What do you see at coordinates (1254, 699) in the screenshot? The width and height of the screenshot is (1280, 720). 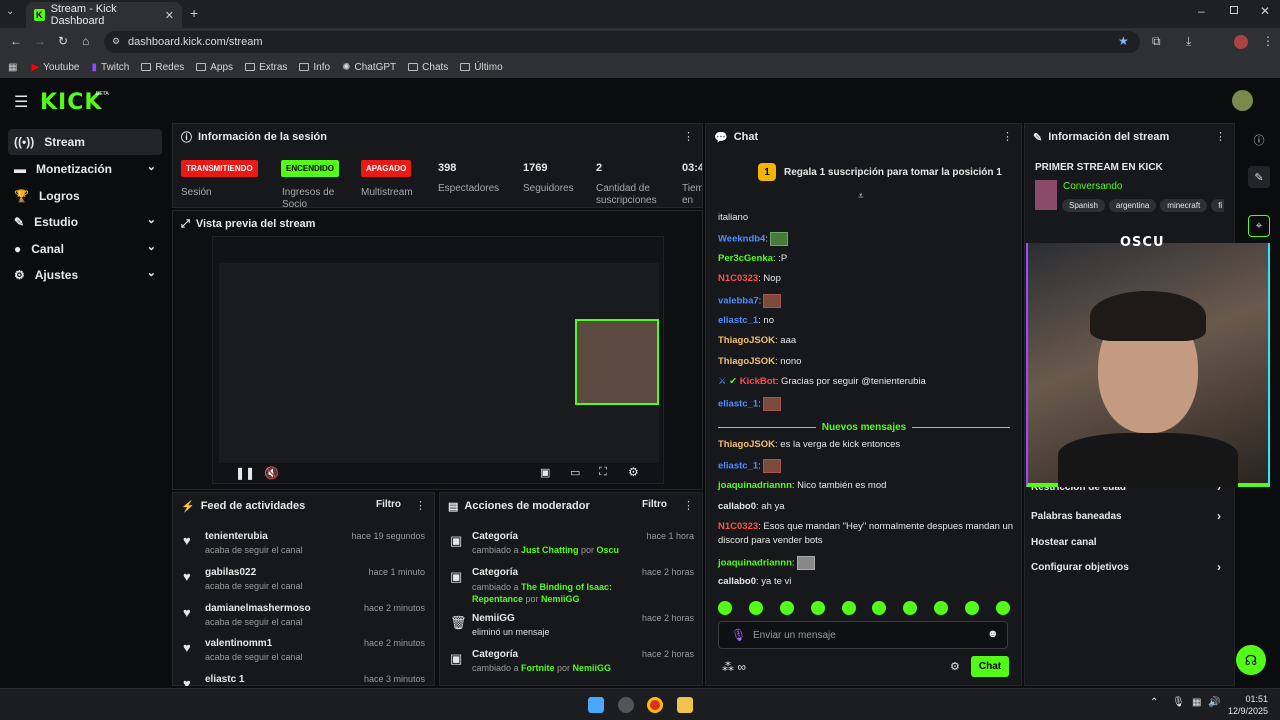 I see `clock-time: 01:51` at bounding box center [1254, 699].